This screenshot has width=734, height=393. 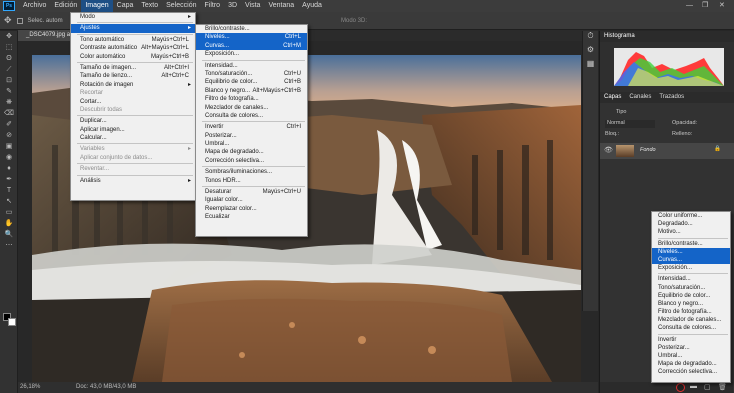 What do you see at coordinates (251, 82) in the screenshot?
I see `ajustes-menu-item: Equilibrio de color... Ctrl+B` at bounding box center [251, 82].